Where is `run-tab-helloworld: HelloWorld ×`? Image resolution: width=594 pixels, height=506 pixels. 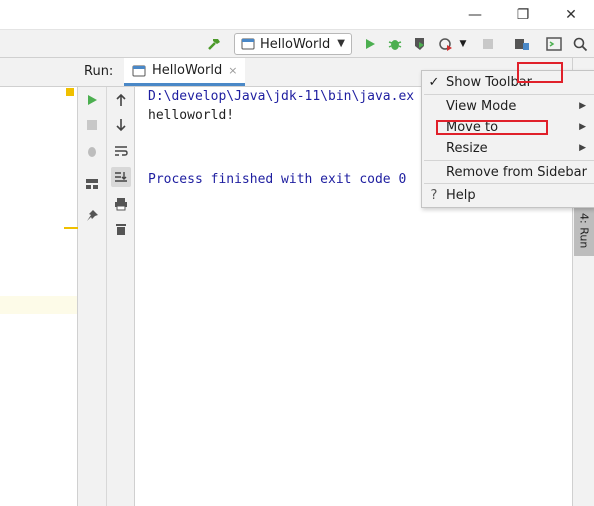 run-tab-helloworld: HelloWorld × is located at coordinates (185, 72).